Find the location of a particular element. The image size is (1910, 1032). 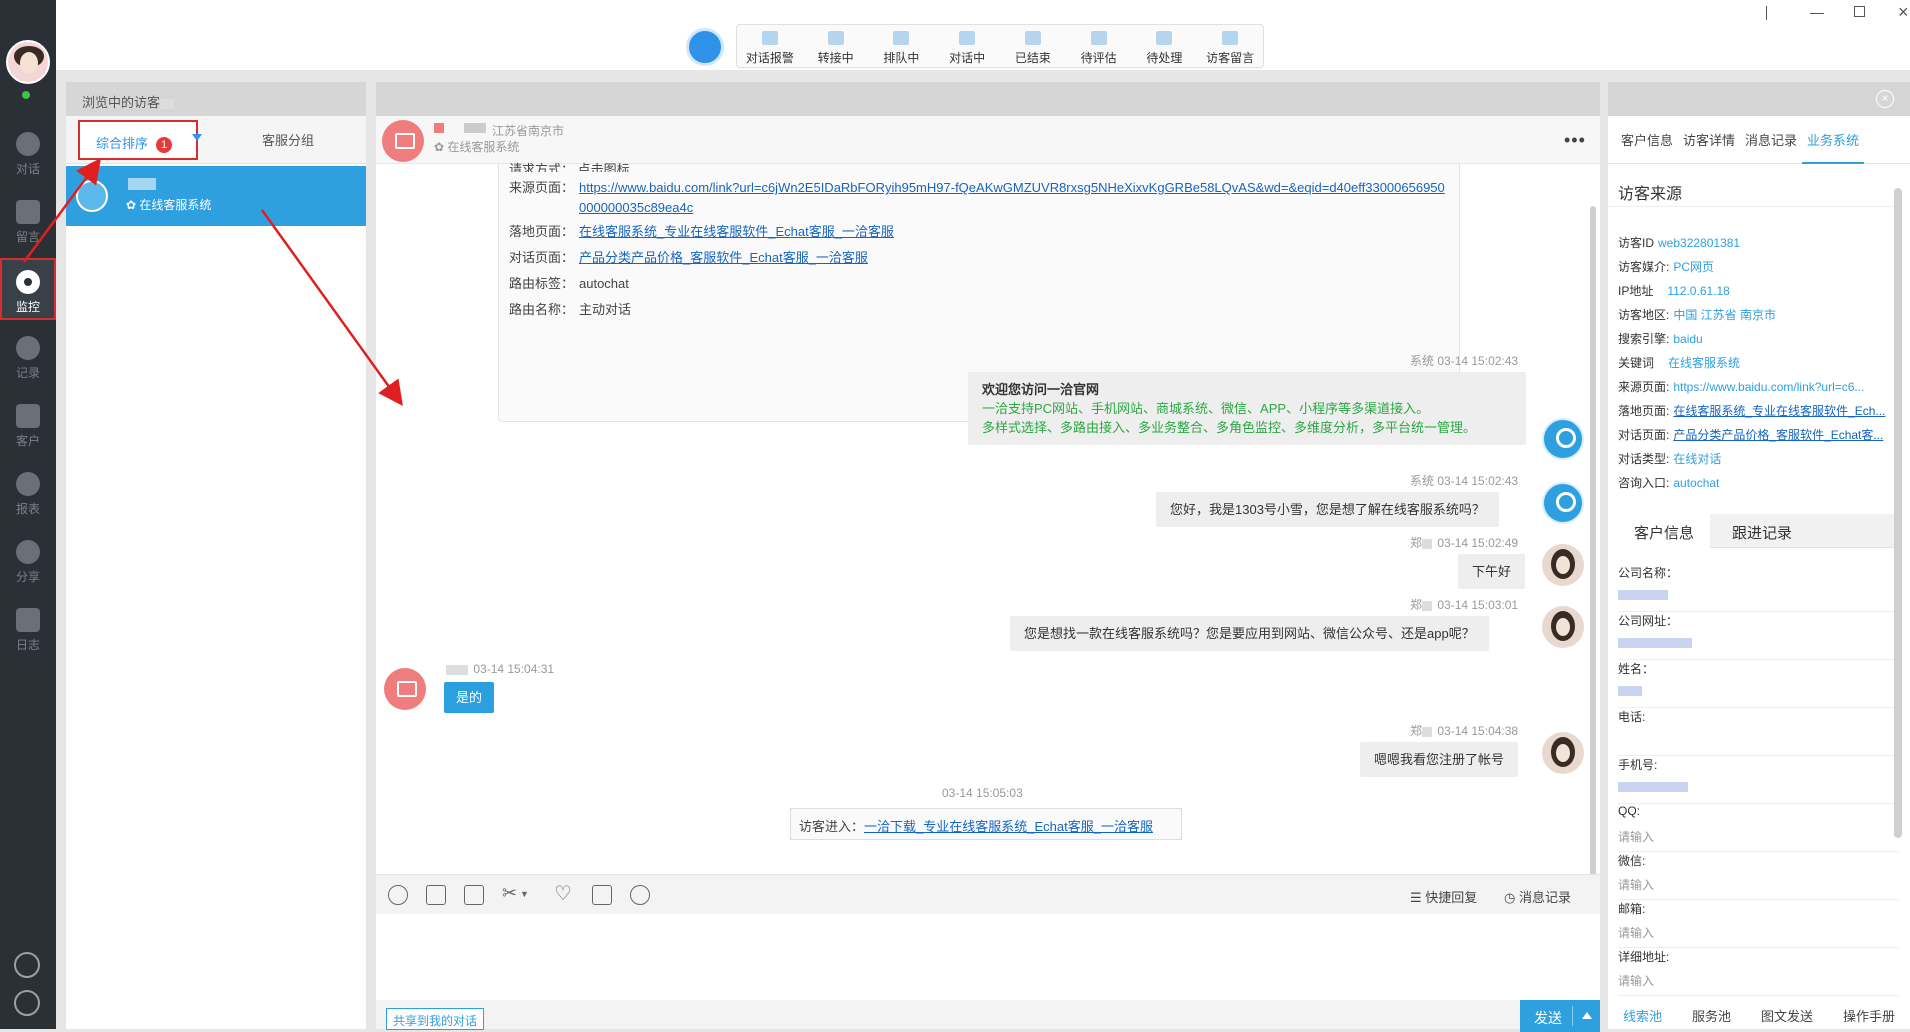

arrow-to-sort-tab is located at coordinates (61, 210).